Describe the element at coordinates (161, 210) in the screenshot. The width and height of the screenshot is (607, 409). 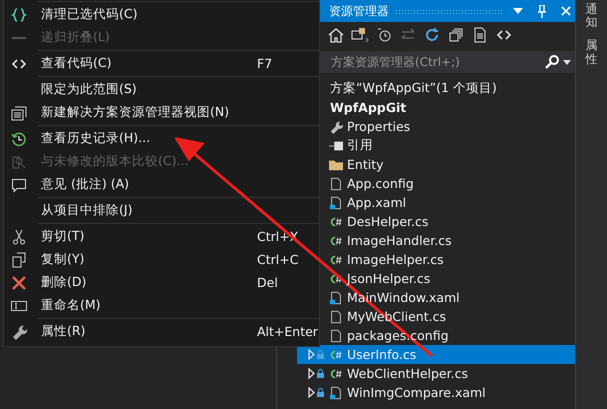
I see `menu-item: 从项目中排除(J)` at that location.